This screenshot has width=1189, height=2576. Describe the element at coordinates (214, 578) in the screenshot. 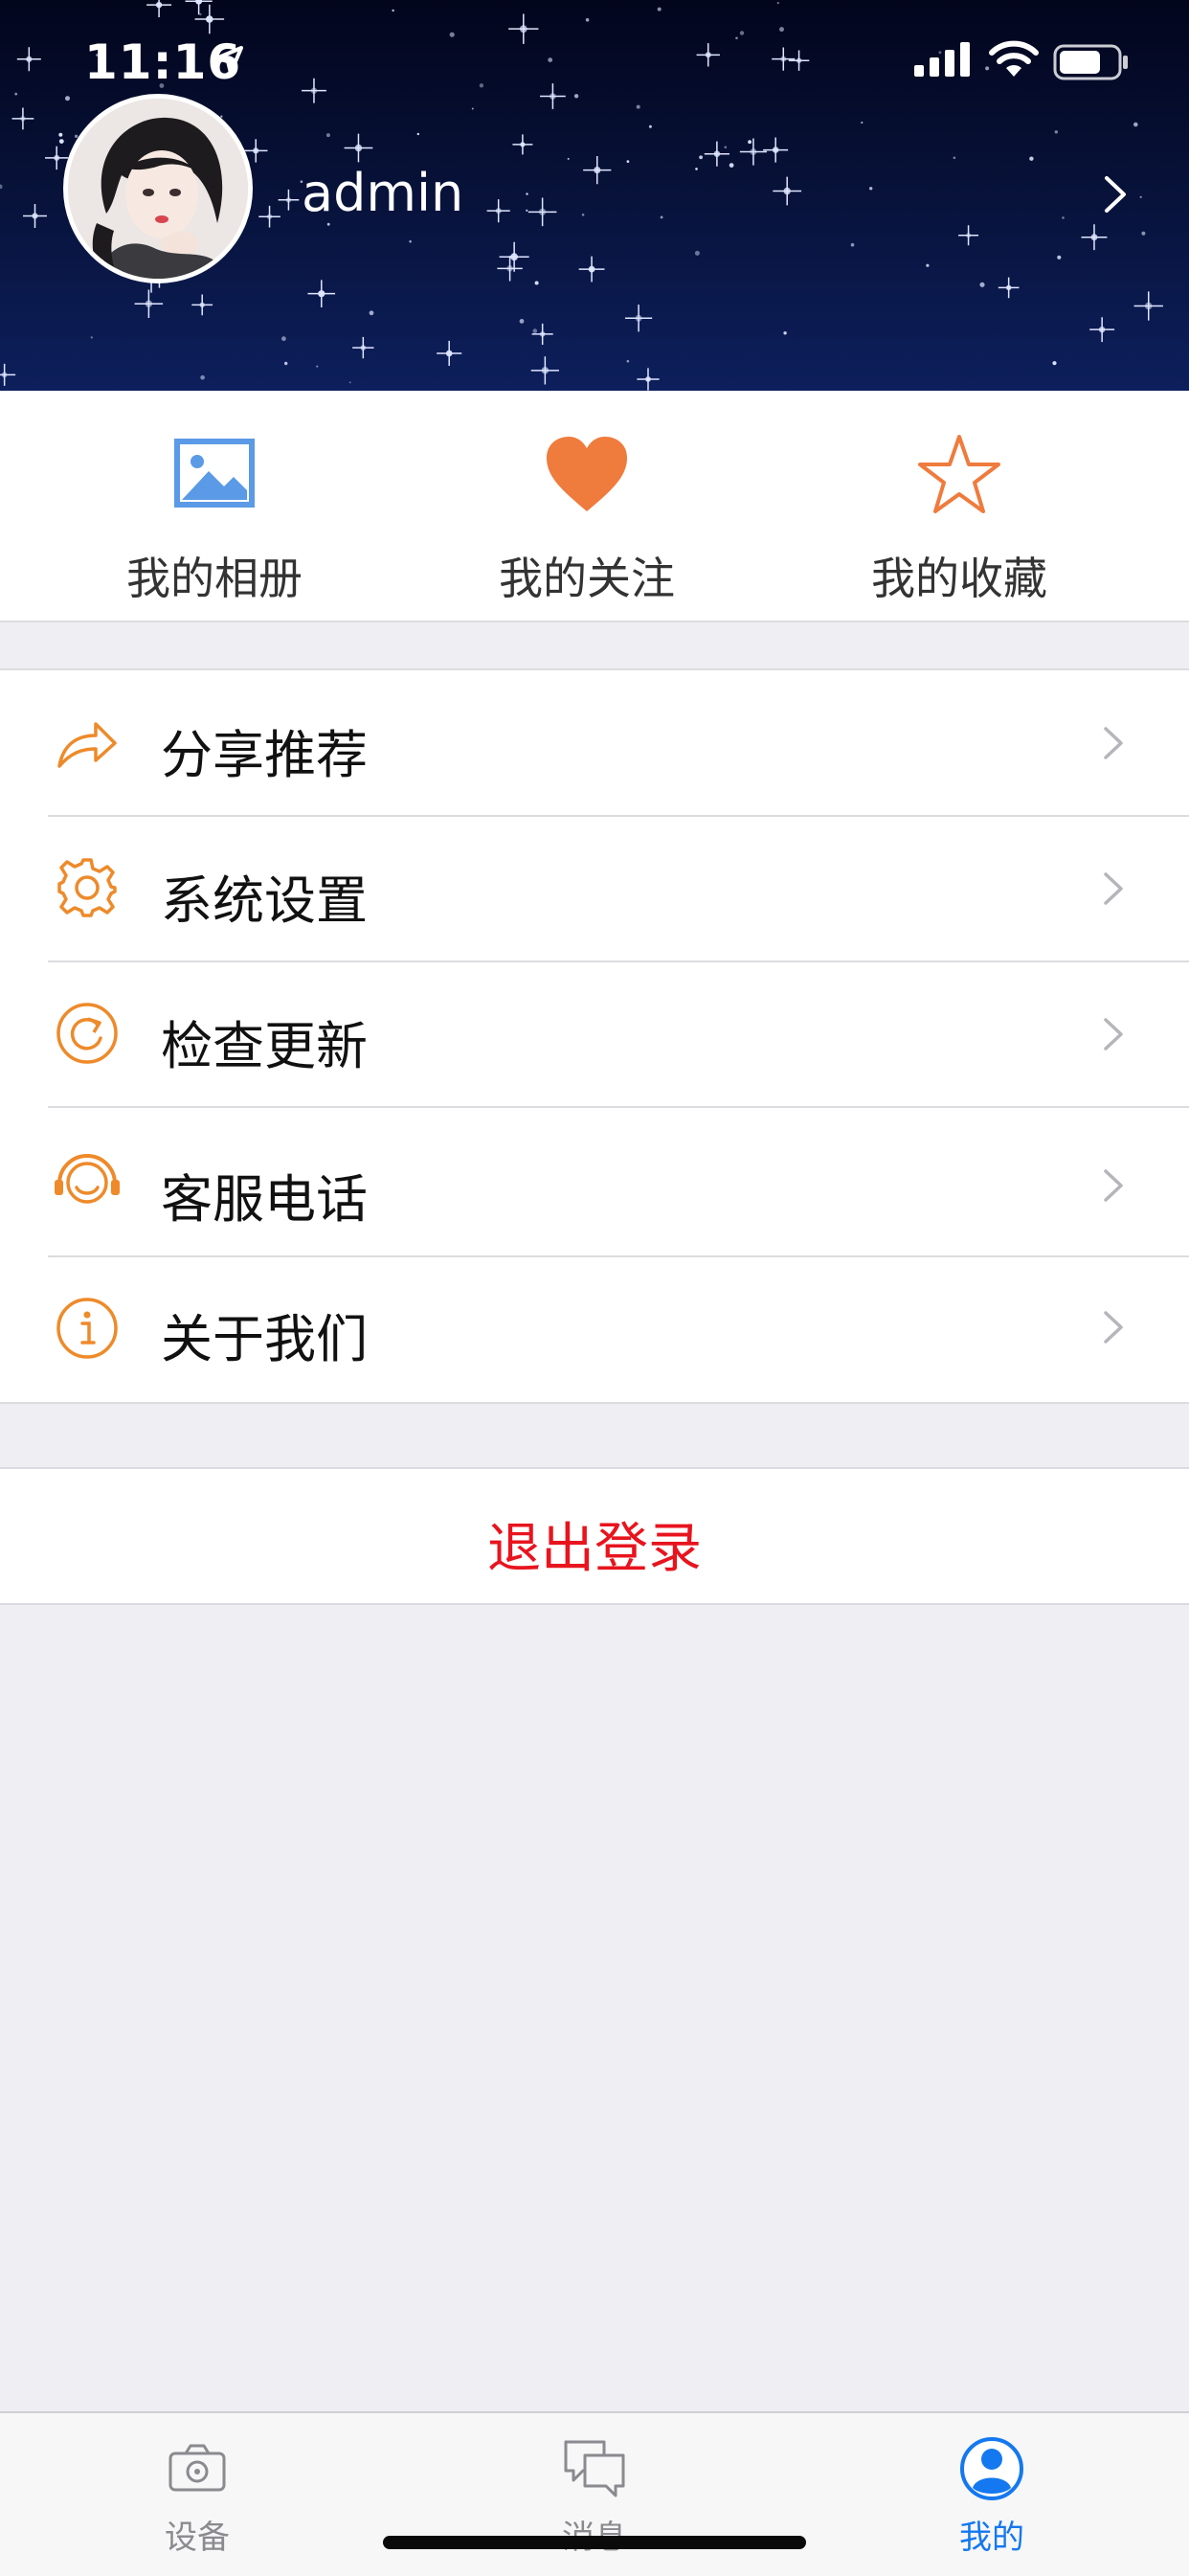

I see `quick-action-label: 我的相册` at that location.